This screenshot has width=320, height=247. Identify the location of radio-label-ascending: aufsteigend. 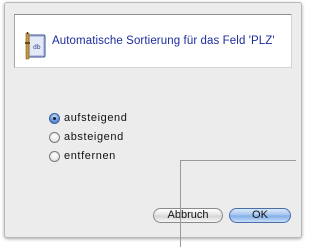
(95, 118).